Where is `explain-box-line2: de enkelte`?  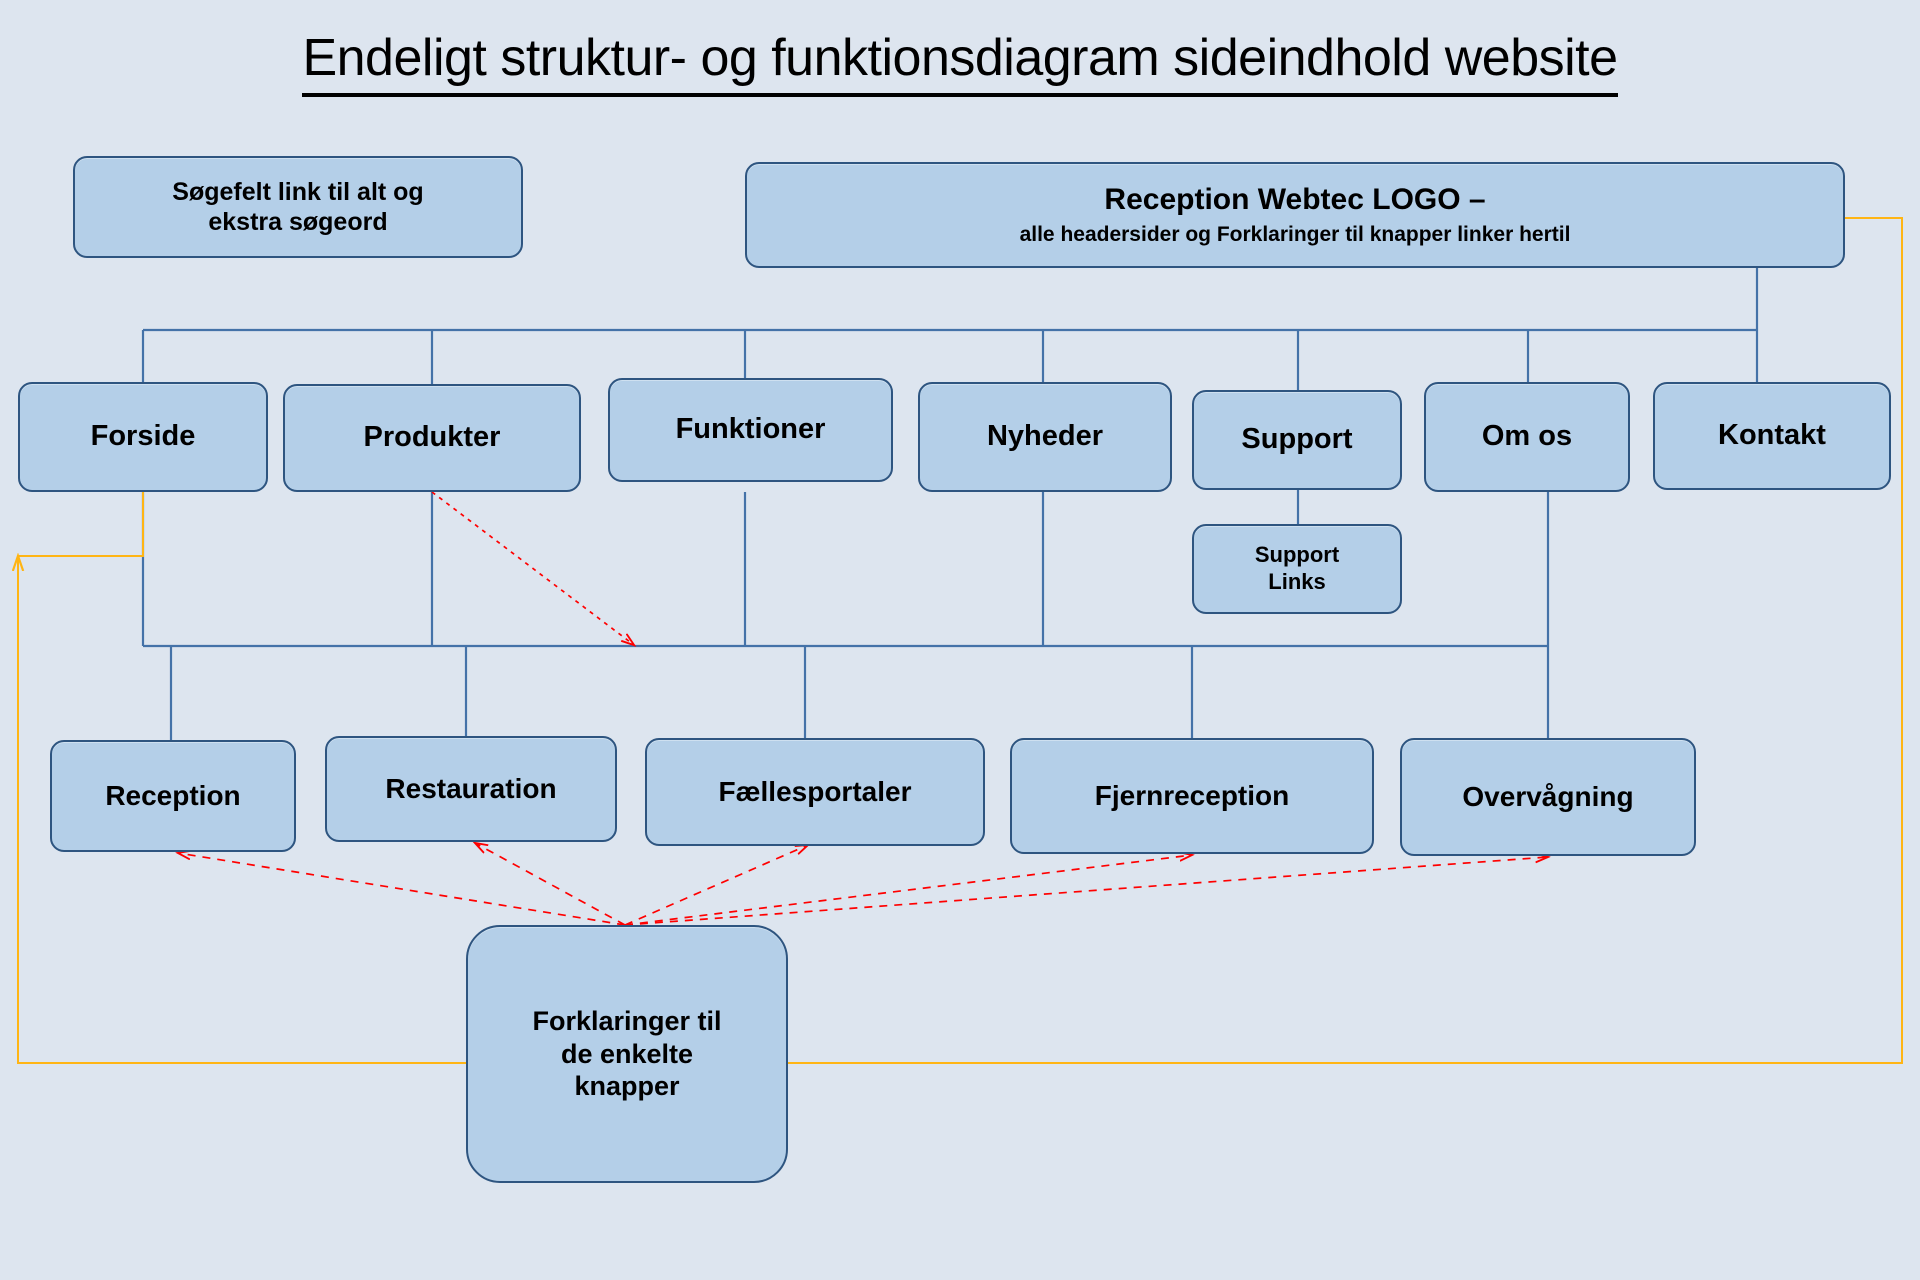 explain-box-line2: de enkelte is located at coordinates (627, 1053).